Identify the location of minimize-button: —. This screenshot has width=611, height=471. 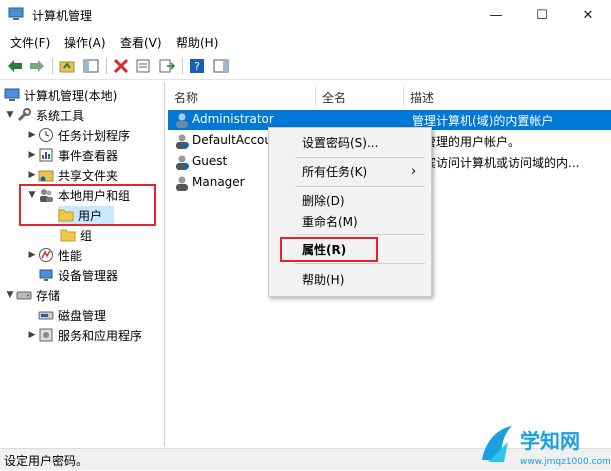
(496, 15).